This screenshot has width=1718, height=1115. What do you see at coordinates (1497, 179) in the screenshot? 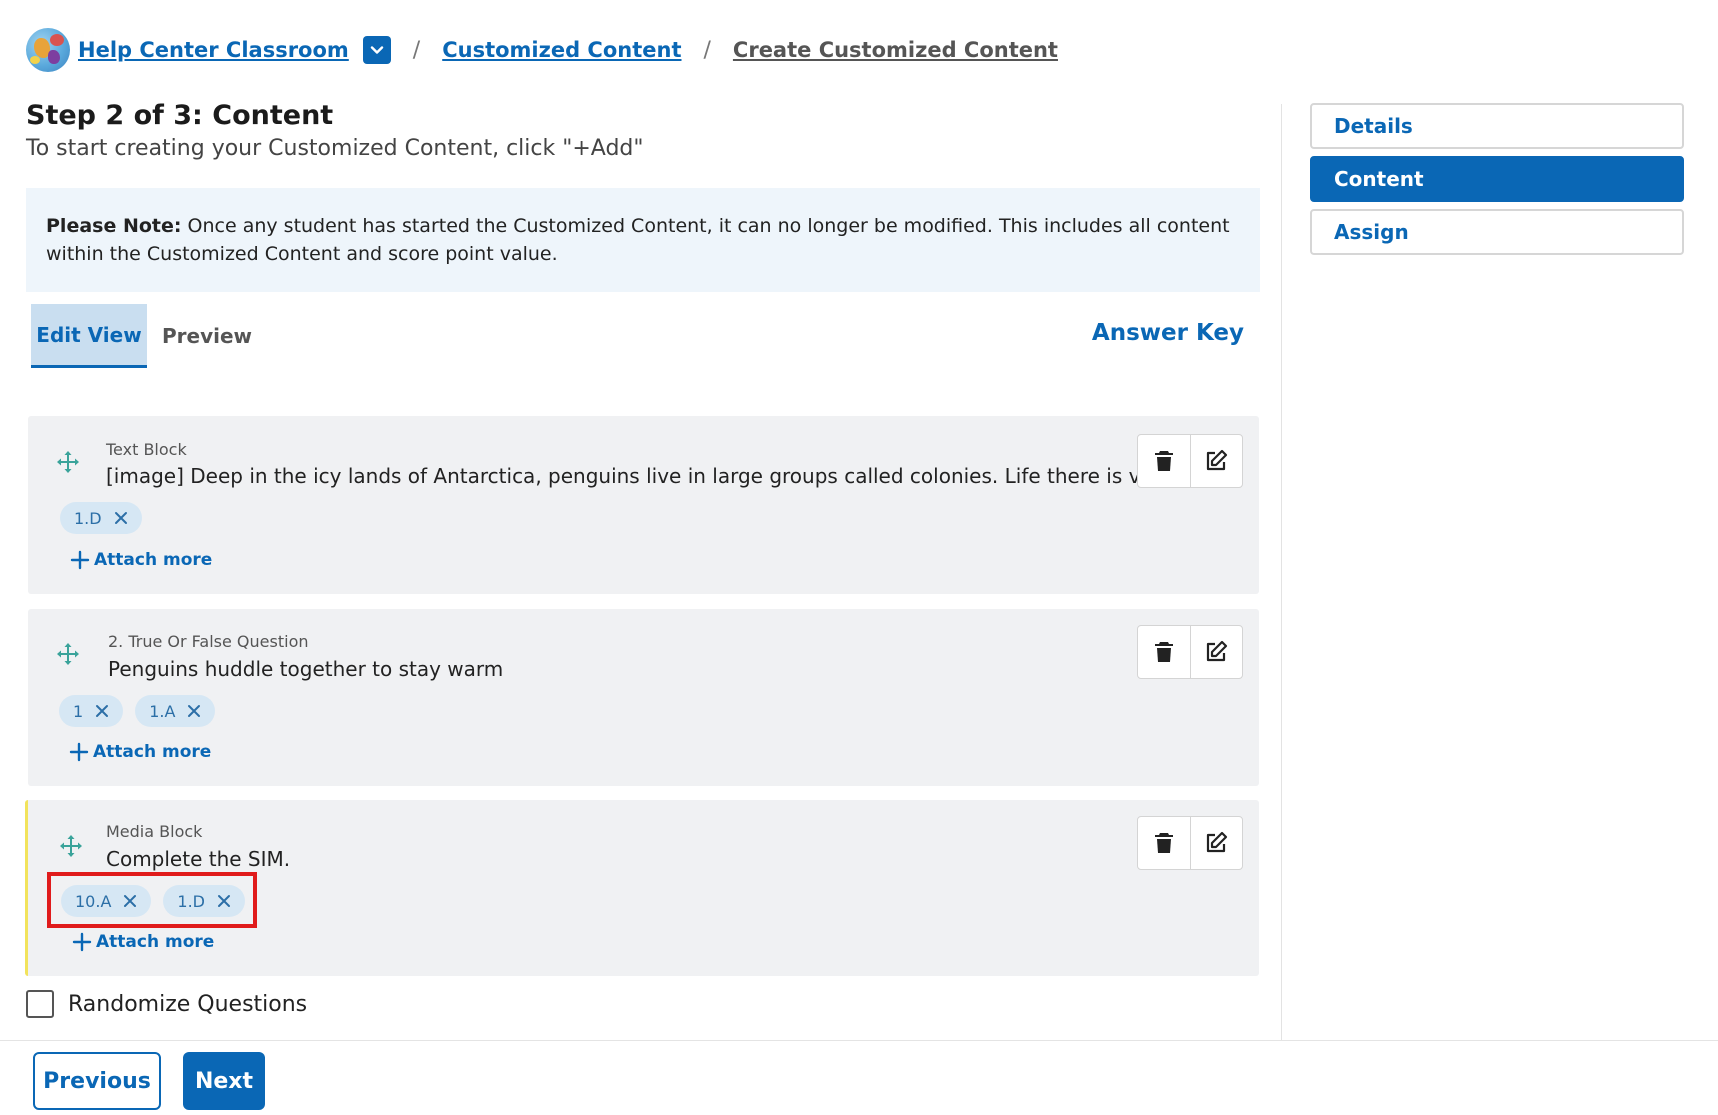
I see `sidebar-item-content: Content` at bounding box center [1497, 179].